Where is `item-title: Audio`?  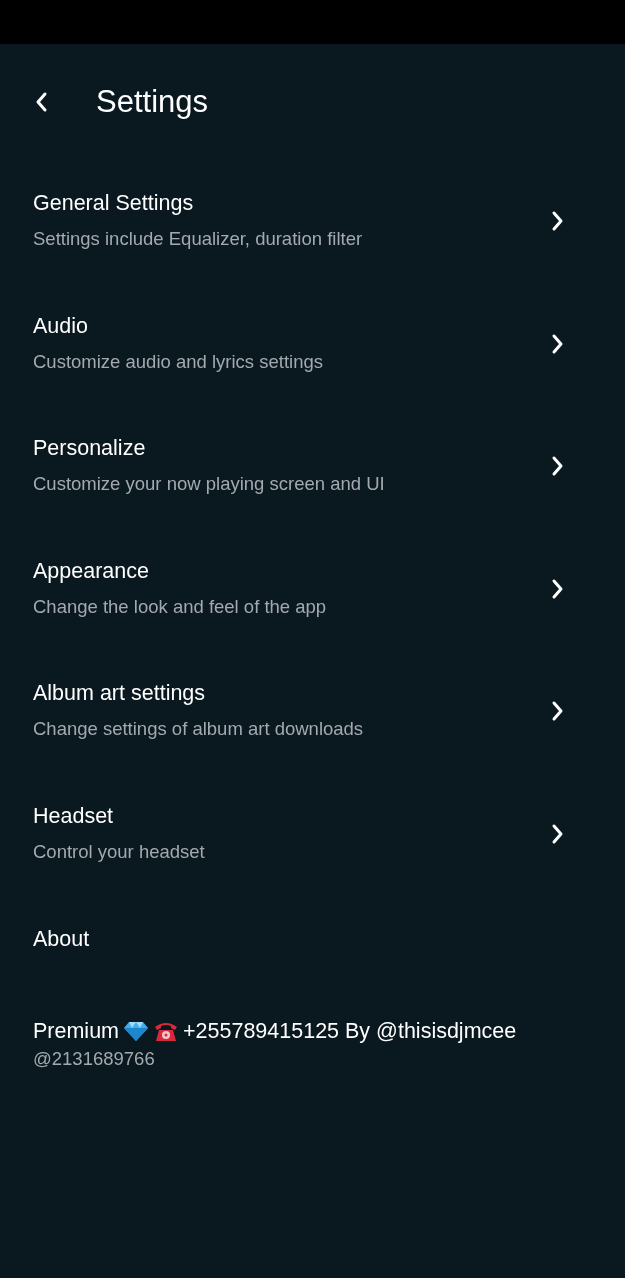 item-title: Audio is located at coordinates (61, 326).